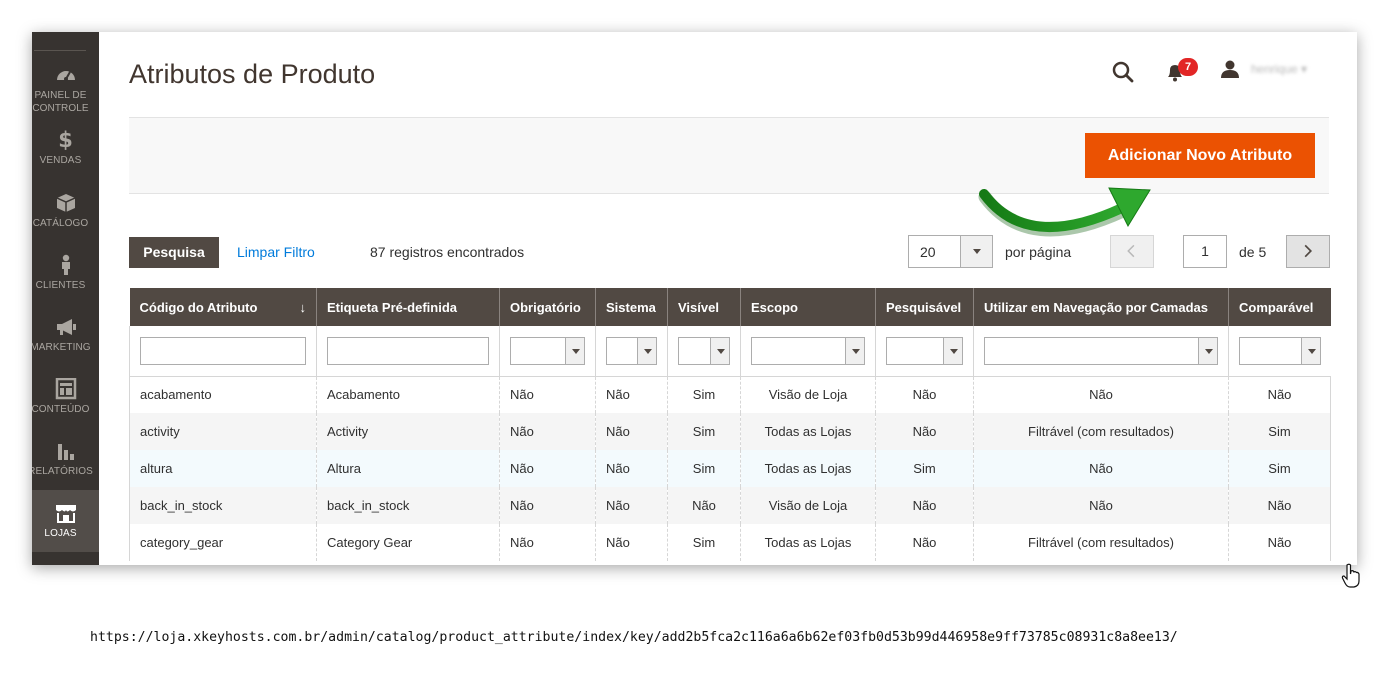 Image resolution: width=1389 pixels, height=678 pixels. I want to click on person-icon, so click(65, 264).